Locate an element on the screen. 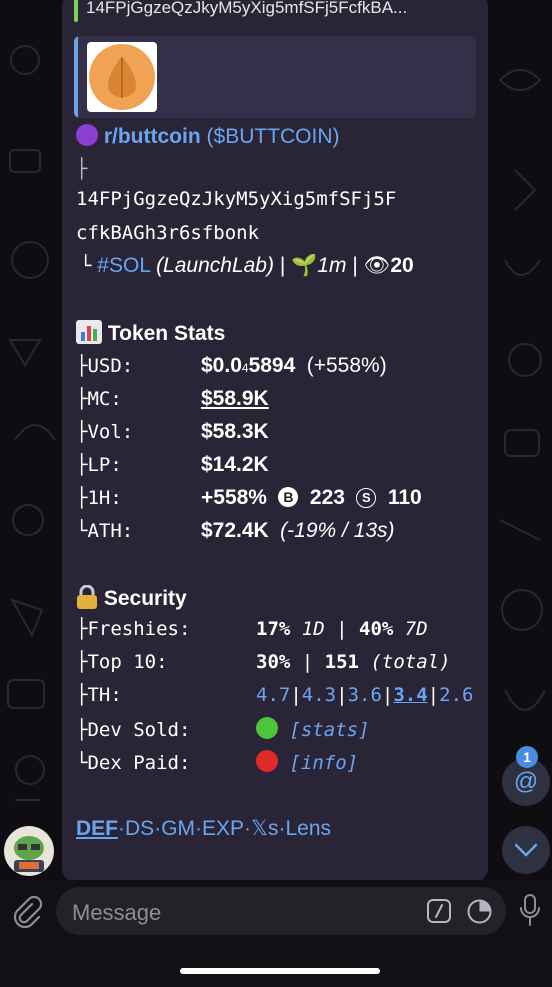  security-row-dex-paid: └Dex Paid: [info] is located at coordinates (217, 762).